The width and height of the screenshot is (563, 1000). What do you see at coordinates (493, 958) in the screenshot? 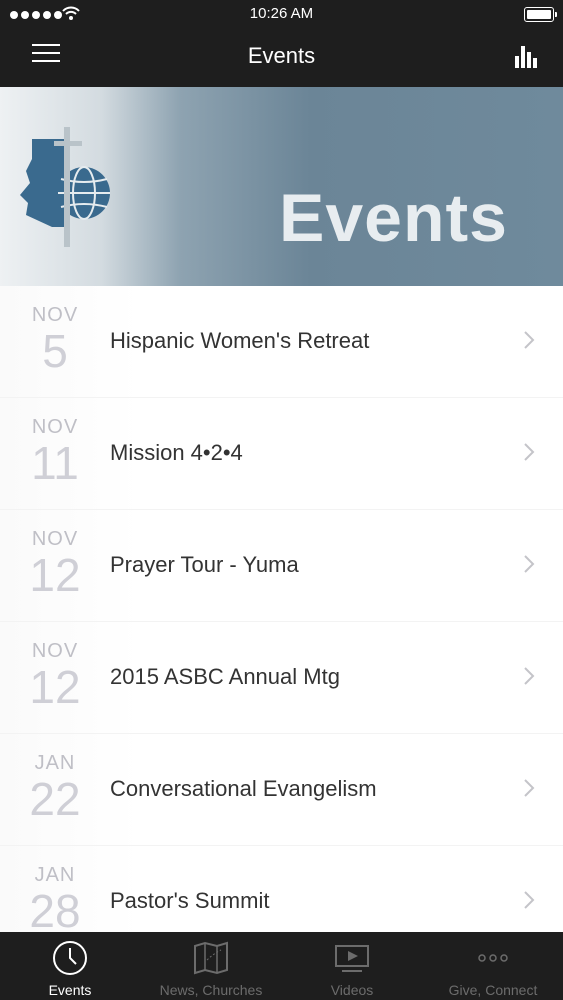
I see `more-icon` at bounding box center [493, 958].